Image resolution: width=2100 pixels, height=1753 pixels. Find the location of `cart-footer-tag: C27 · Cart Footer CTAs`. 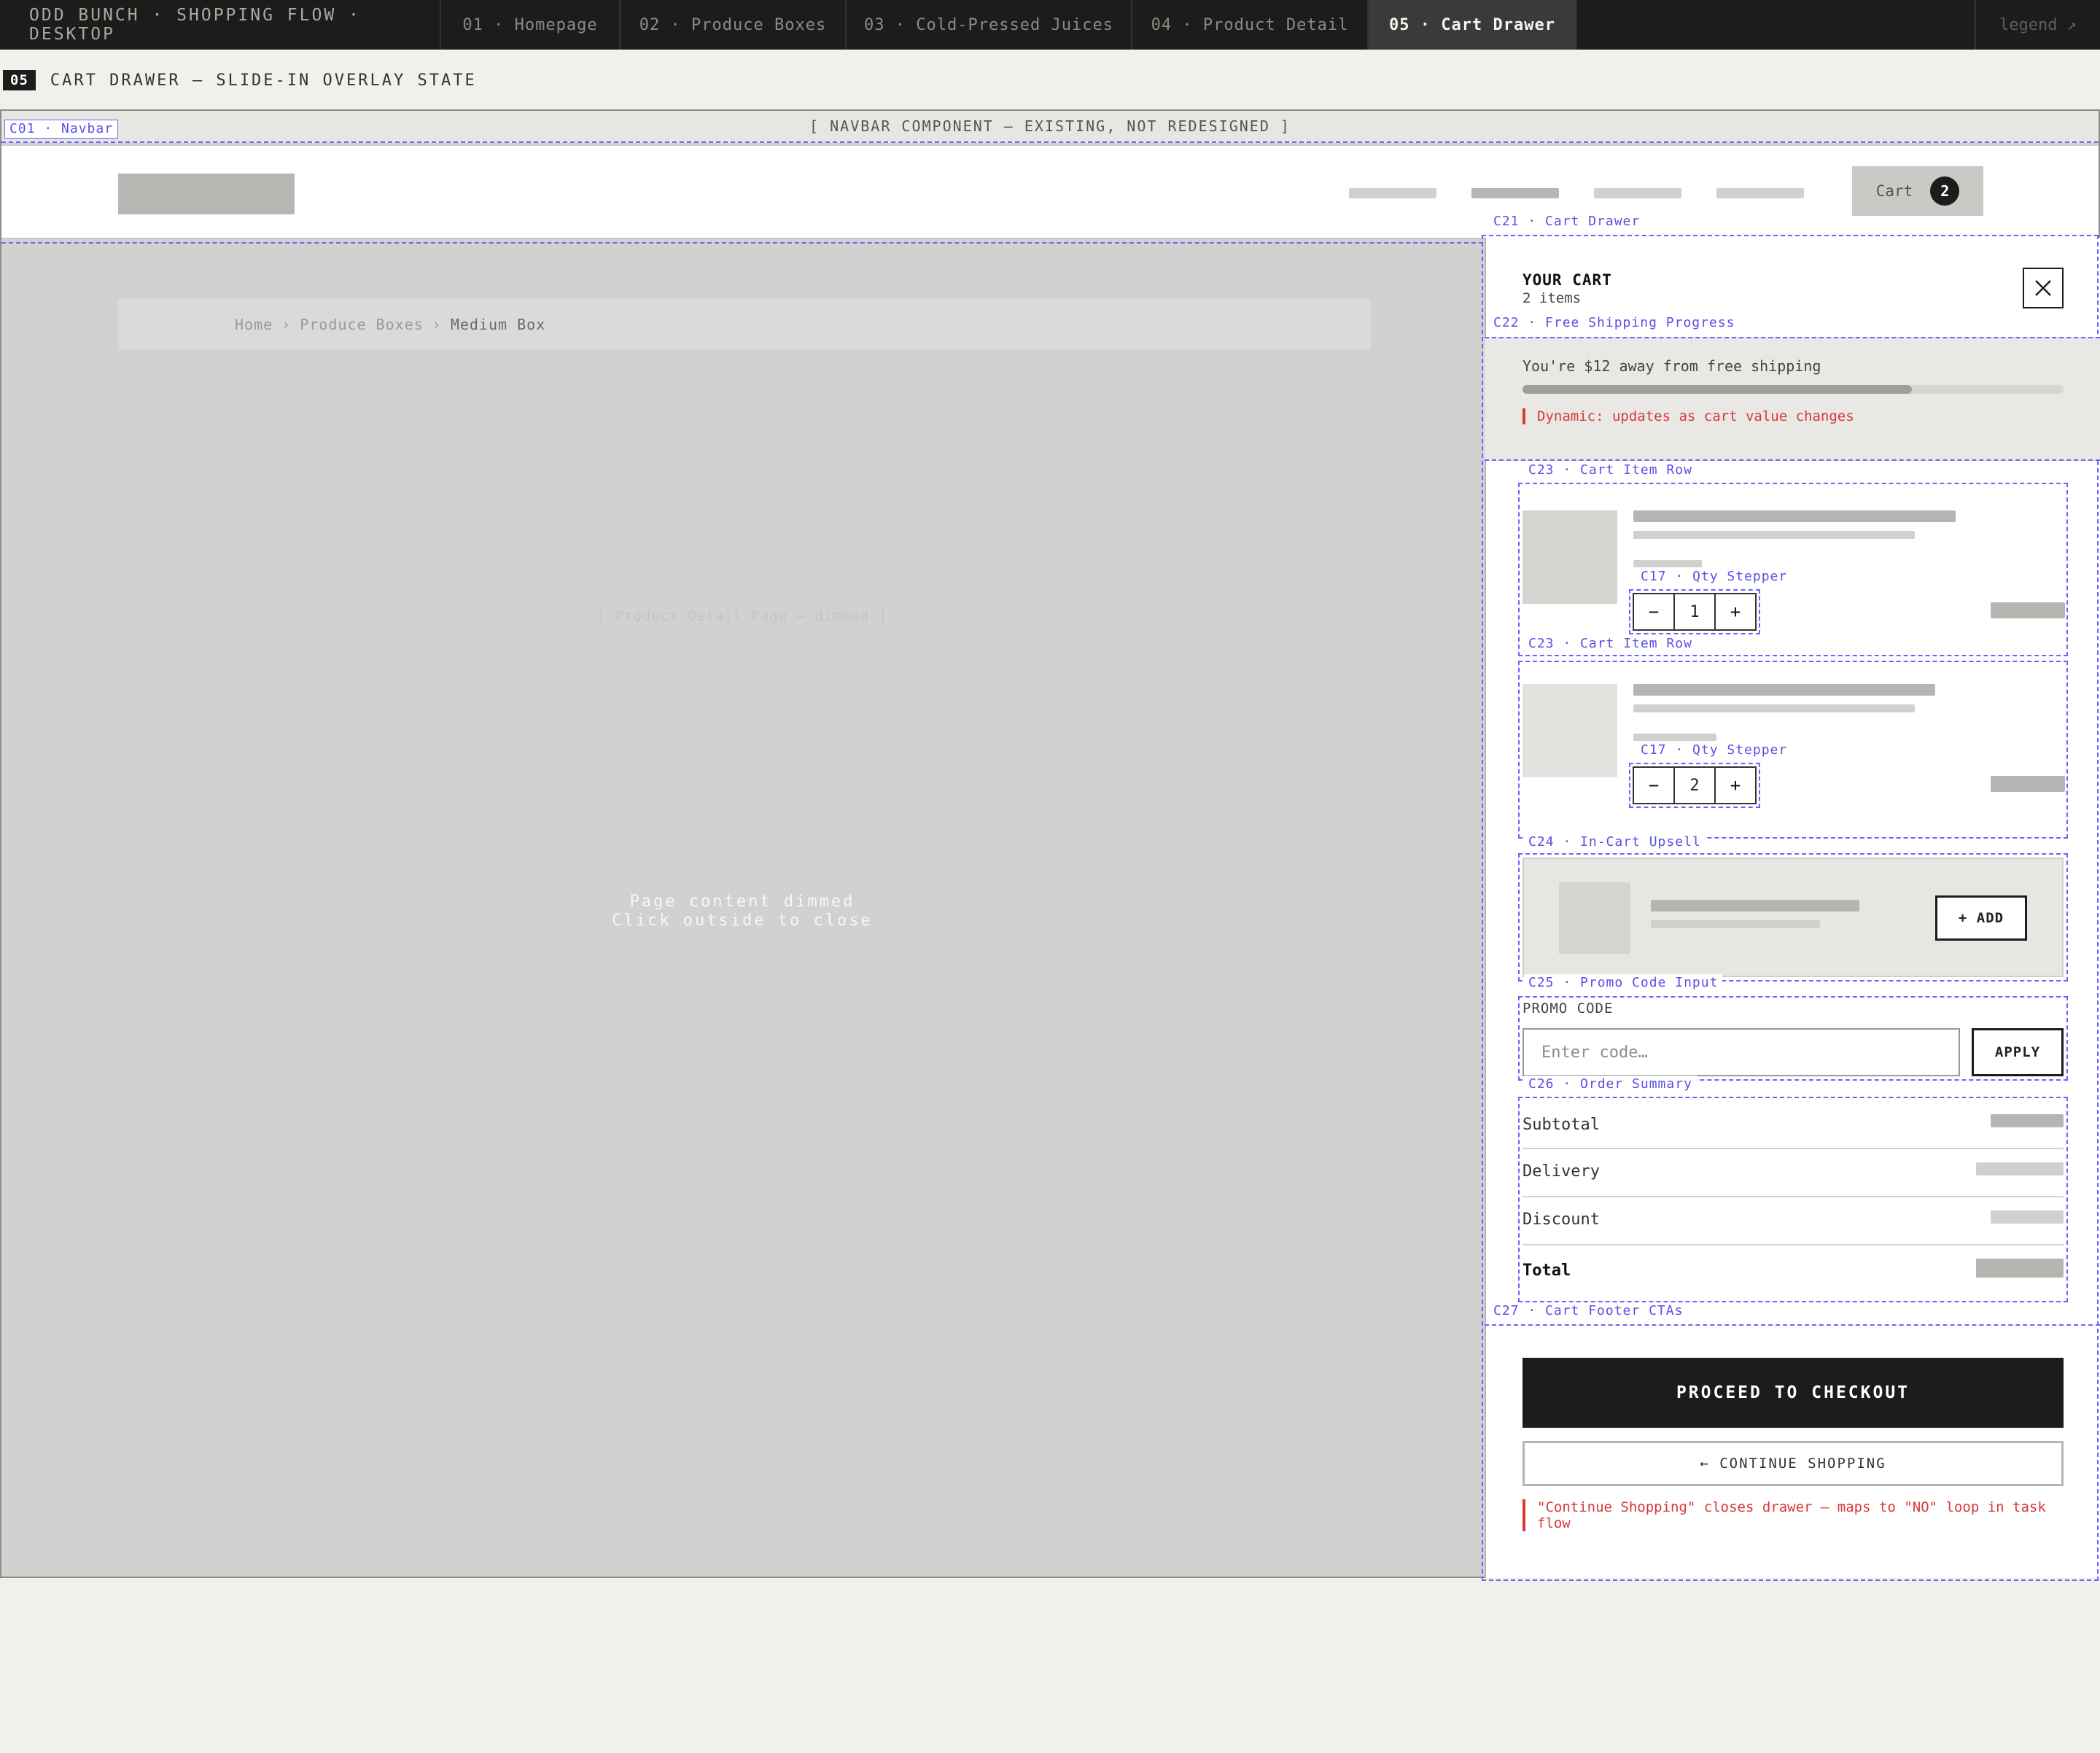

cart-footer-tag: C27 · Cart Footer CTAs is located at coordinates (1588, 1311).